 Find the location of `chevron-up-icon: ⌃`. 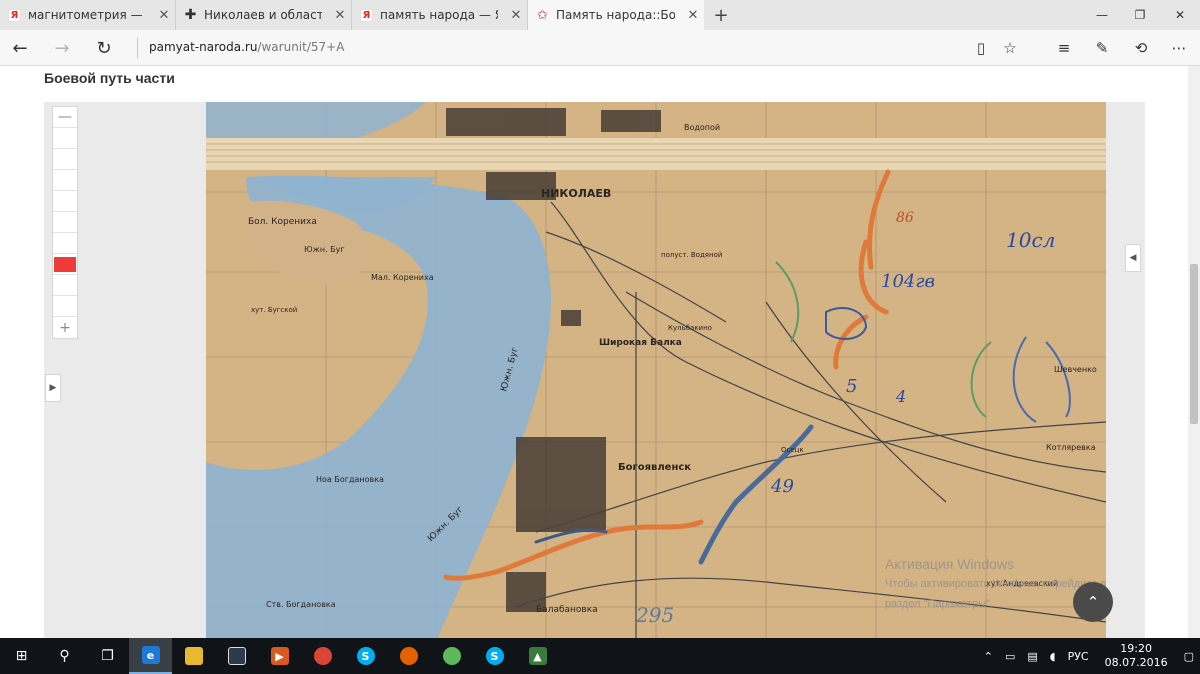

chevron-up-icon: ⌃ is located at coordinates (988, 656).